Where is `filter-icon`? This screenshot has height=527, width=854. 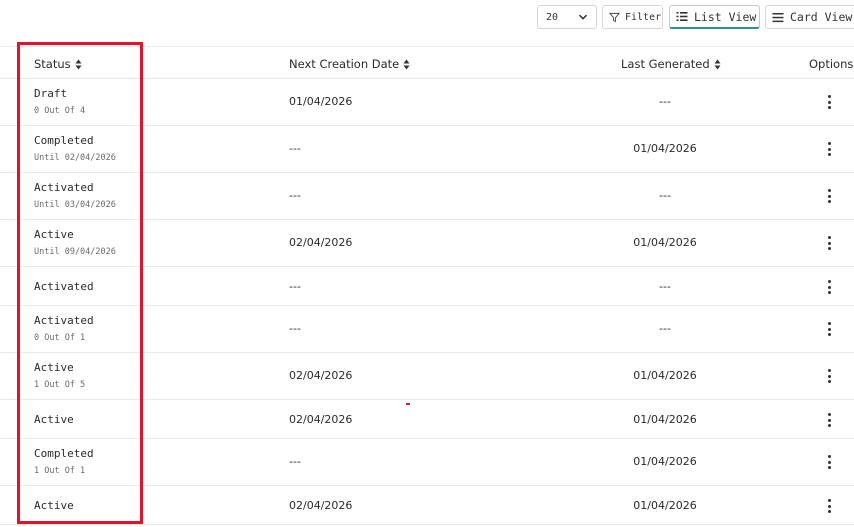
filter-icon is located at coordinates (614, 17).